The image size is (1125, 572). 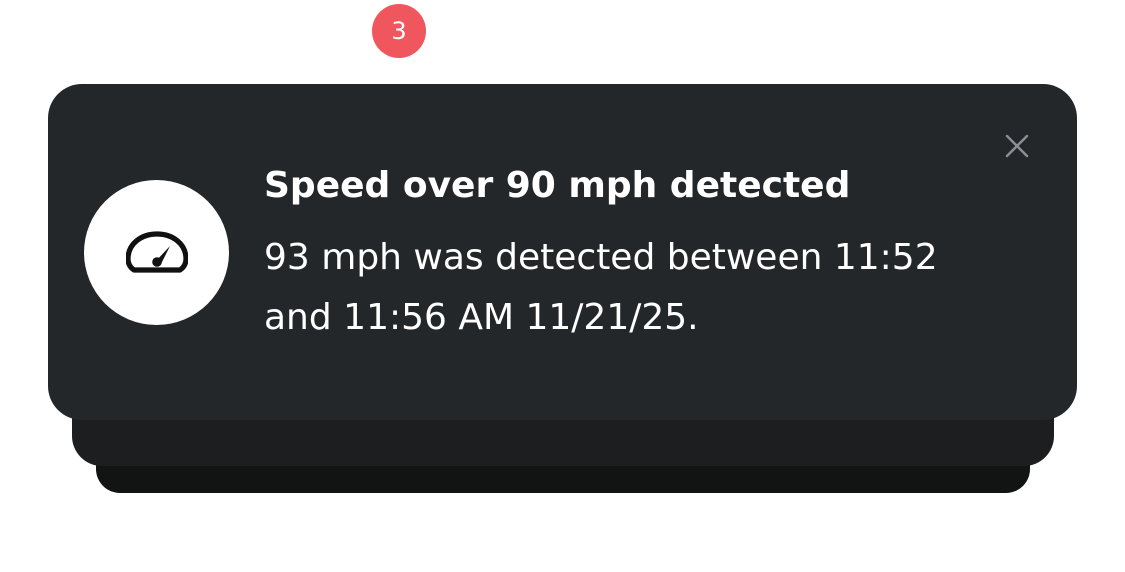 What do you see at coordinates (399, 31) in the screenshot?
I see `notification-count-badge: 3` at bounding box center [399, 31].